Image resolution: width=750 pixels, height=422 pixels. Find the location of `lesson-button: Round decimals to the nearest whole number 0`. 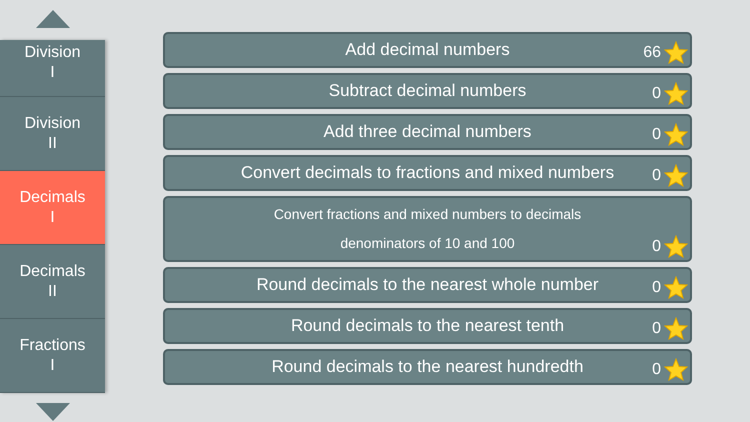

lesson-button: Round decimals to the nearest whole number 0 is located at coordinates (427, 285).